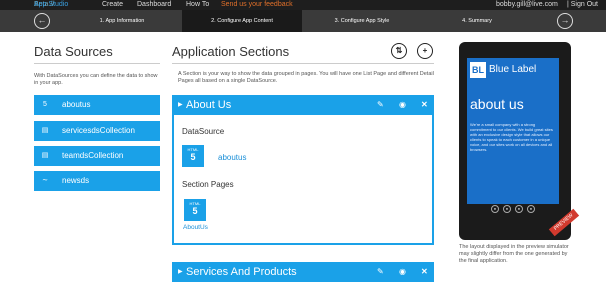 The height and width of the screenshot is (284, 606). What do you see at coordinates (477, 21) in the screenshot?
I see `step-summary: 4. Summary` at bounding box center [477, 21].